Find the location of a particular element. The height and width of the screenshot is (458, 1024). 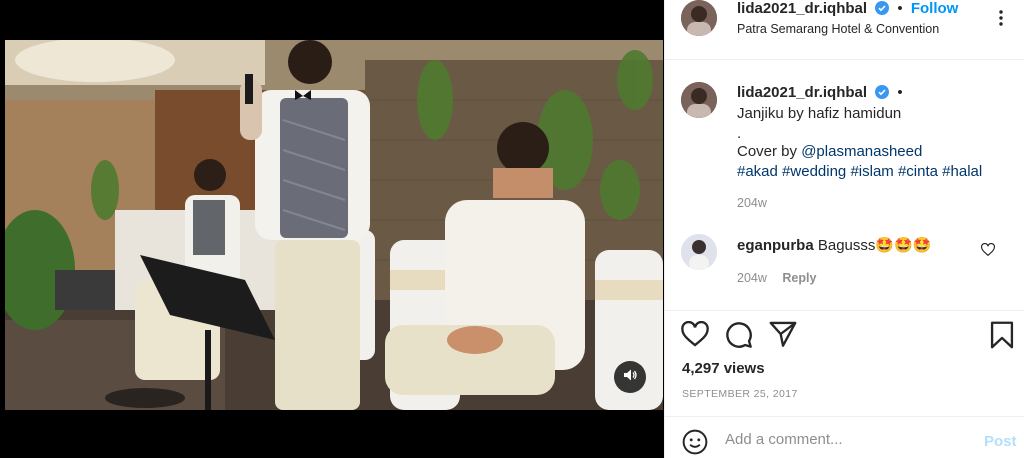

reply-button: Reply is located at coordinates (799, 278).